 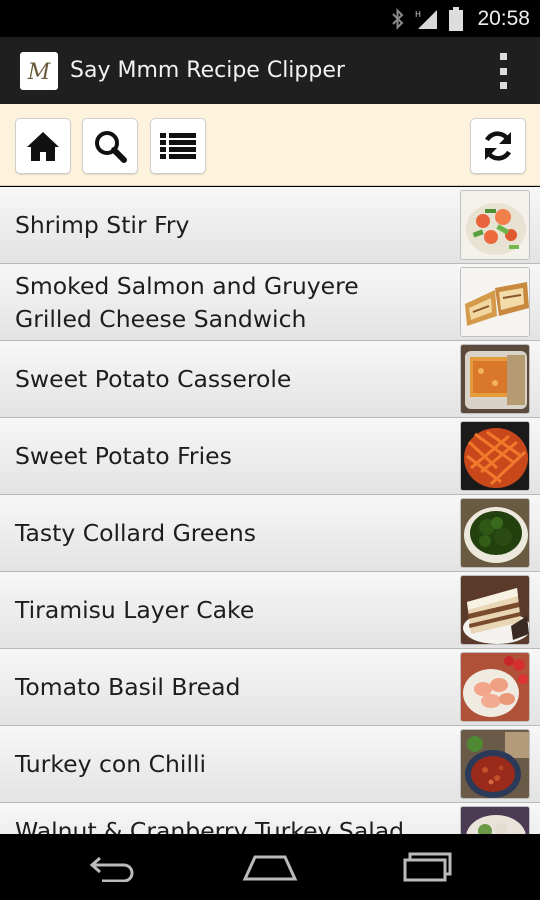 I want to click on recipe-row: Sweet Potato Fries, so click(x=270, y=456).